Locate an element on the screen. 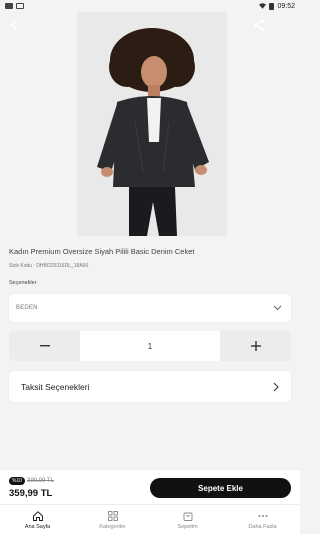 This screenshot has height=534, width=320. status-icons-left is located at coordinates (14, 6).